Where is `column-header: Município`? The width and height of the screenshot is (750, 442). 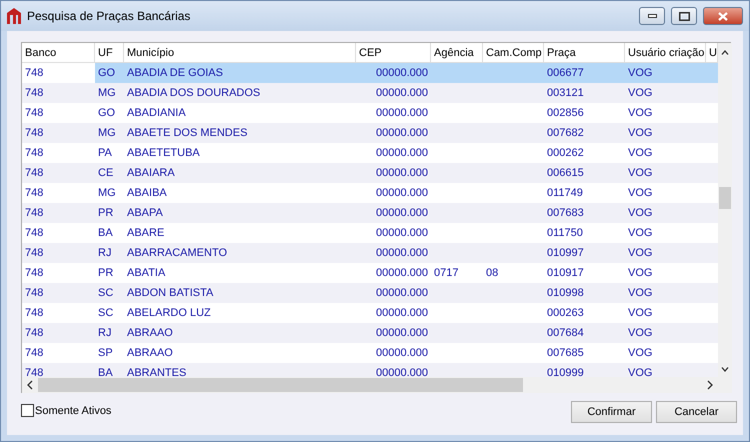
column-header: Município is located at coordinates (240, 52).